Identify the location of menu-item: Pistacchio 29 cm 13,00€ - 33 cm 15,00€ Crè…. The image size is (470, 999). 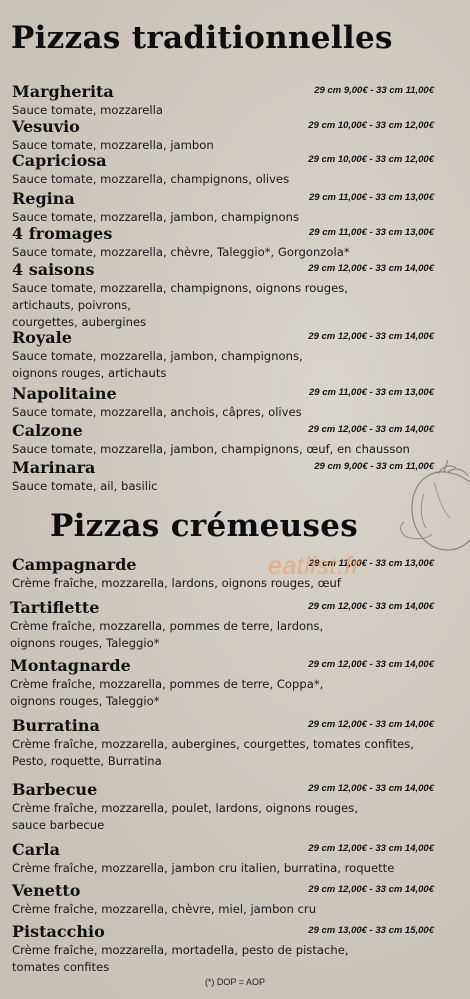
(237, 949).